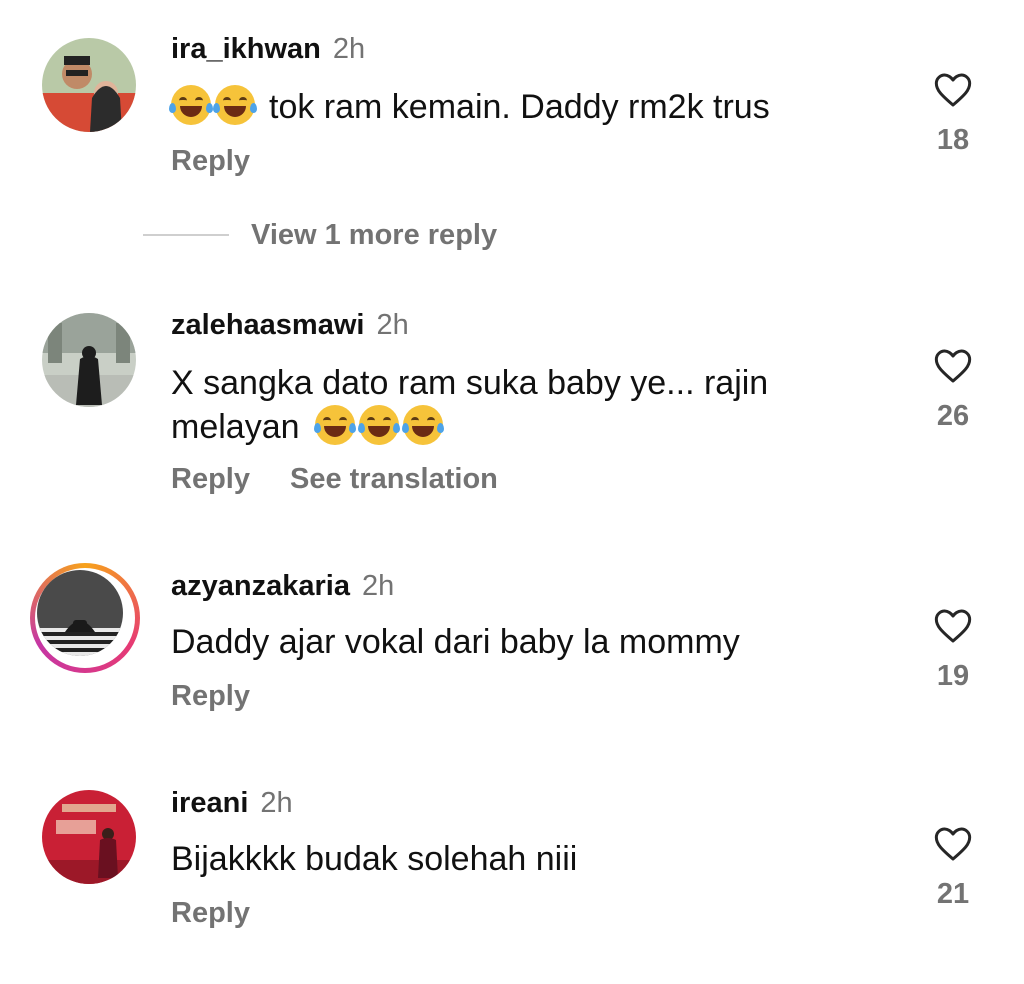  I want to click on like-control: 18, so click(953, 113).